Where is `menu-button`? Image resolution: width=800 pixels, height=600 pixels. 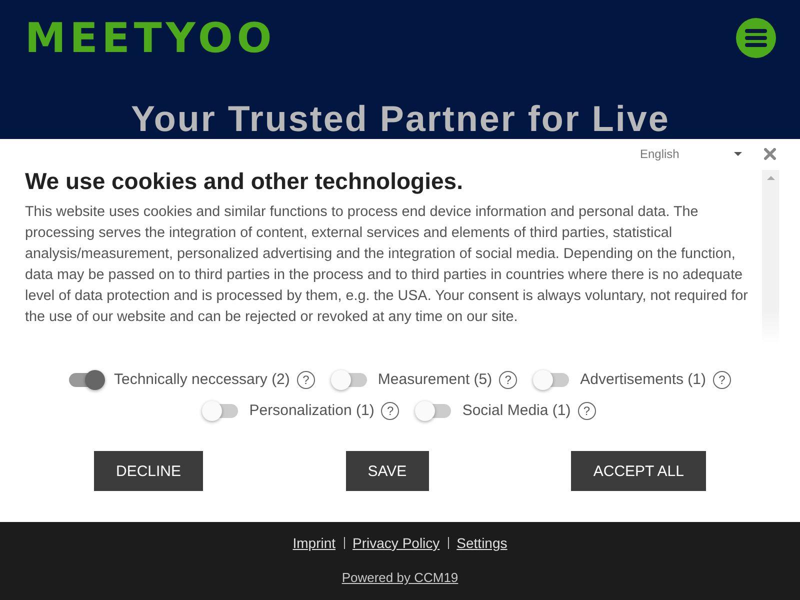
menu-button is located at coordinates (756, 38).